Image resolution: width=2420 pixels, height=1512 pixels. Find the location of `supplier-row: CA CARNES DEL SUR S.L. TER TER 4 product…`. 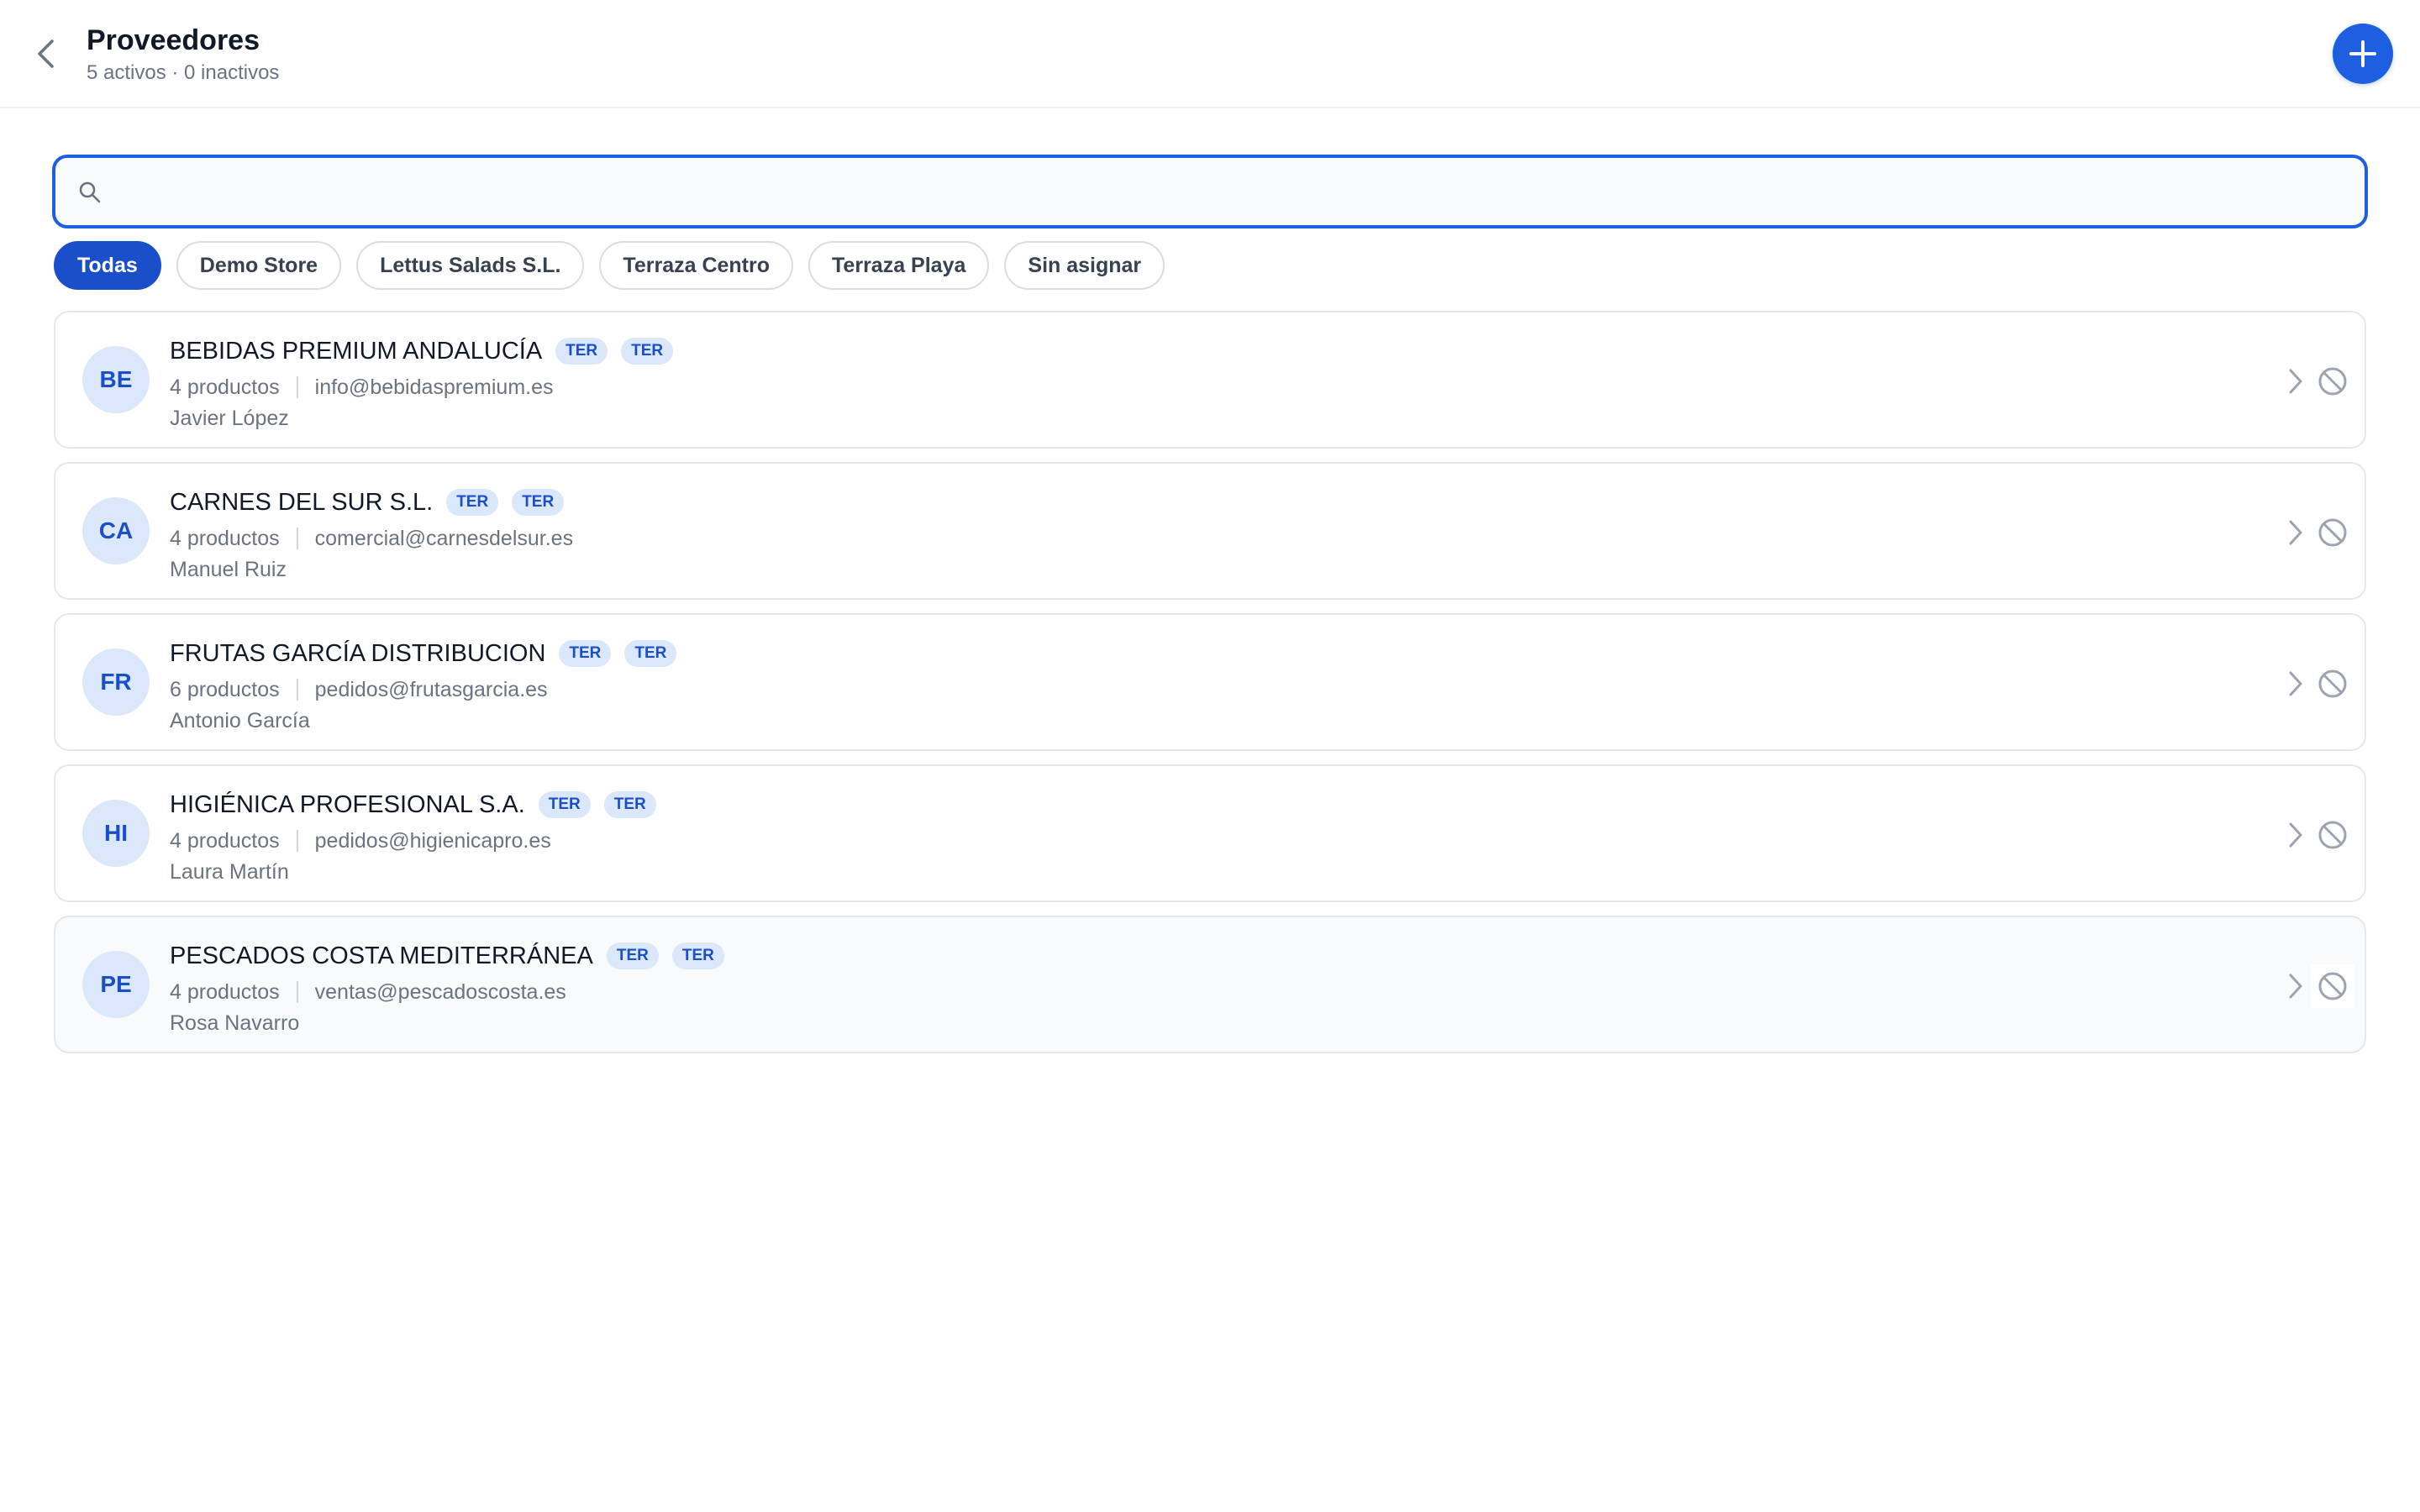

supplier-row: CA CARNES DEL SUR S.L. TER TER 4 product… is located at coordinates (1210, 531).